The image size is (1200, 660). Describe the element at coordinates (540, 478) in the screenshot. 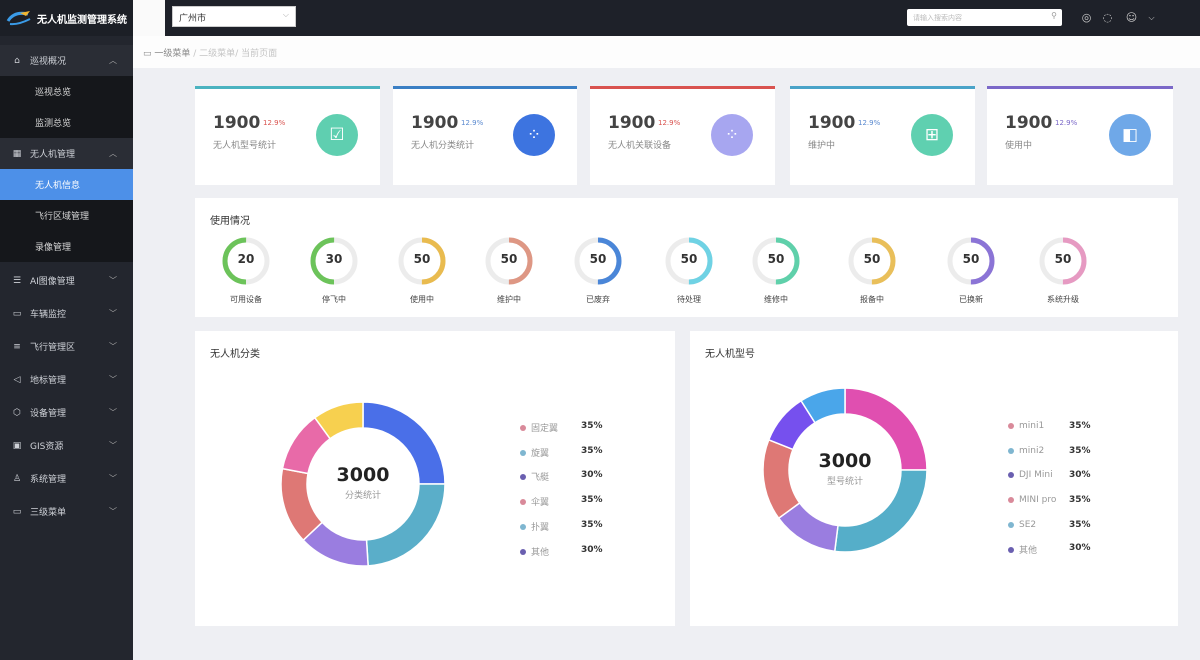

I see `legend-label: 飞艇` at that location.